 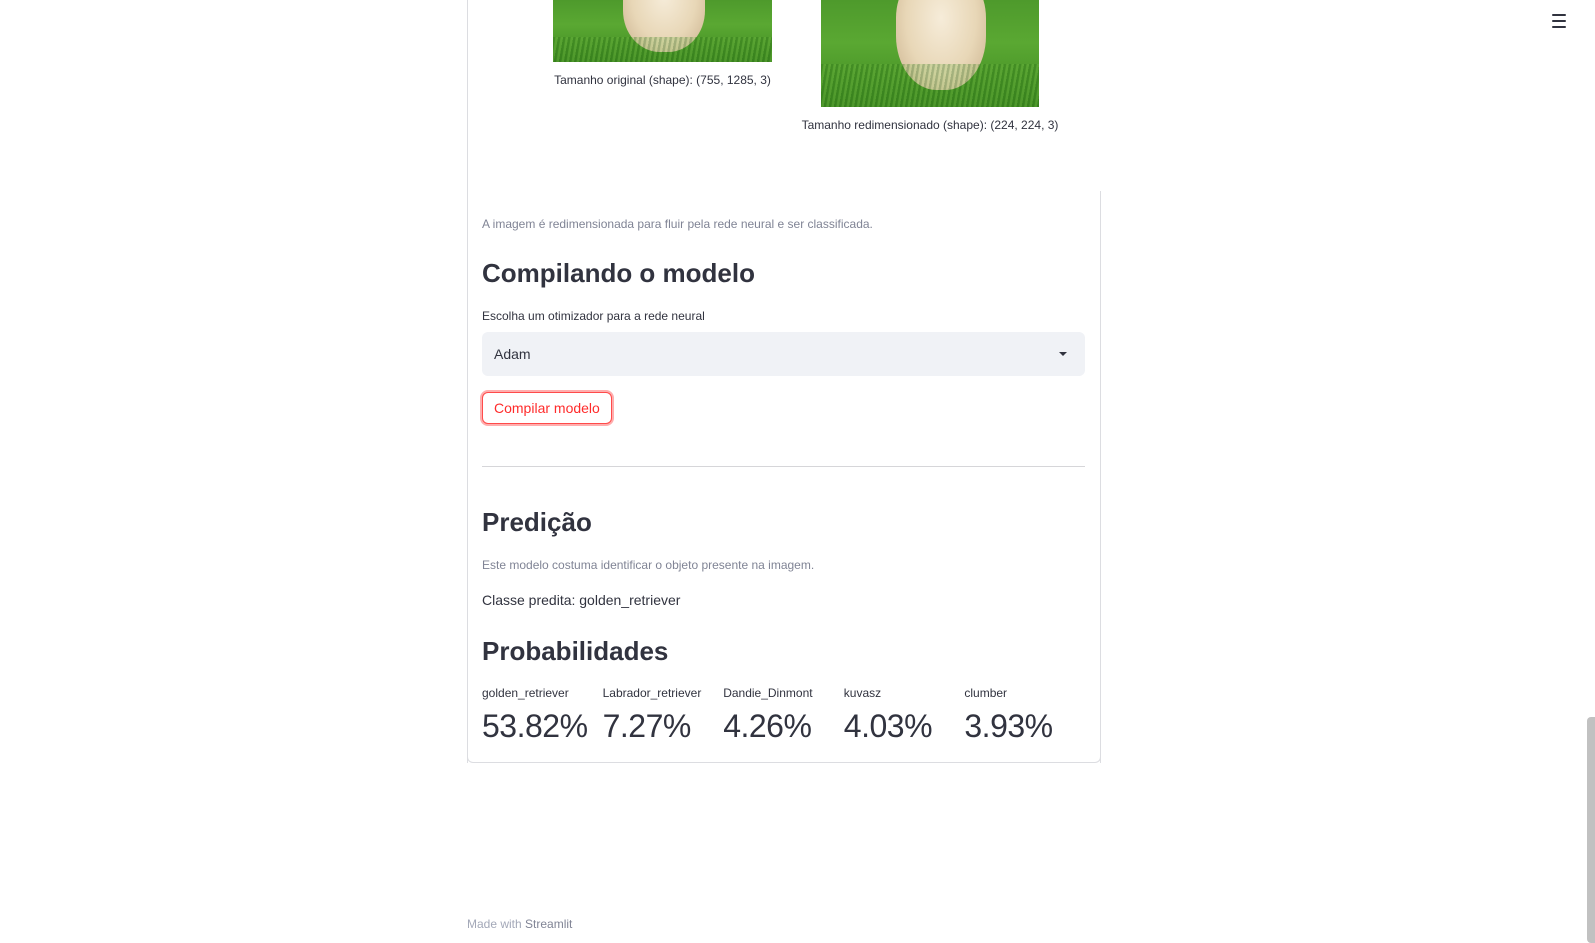 I want to click on metric-value: 7.27%, so click(x=647, y=726).